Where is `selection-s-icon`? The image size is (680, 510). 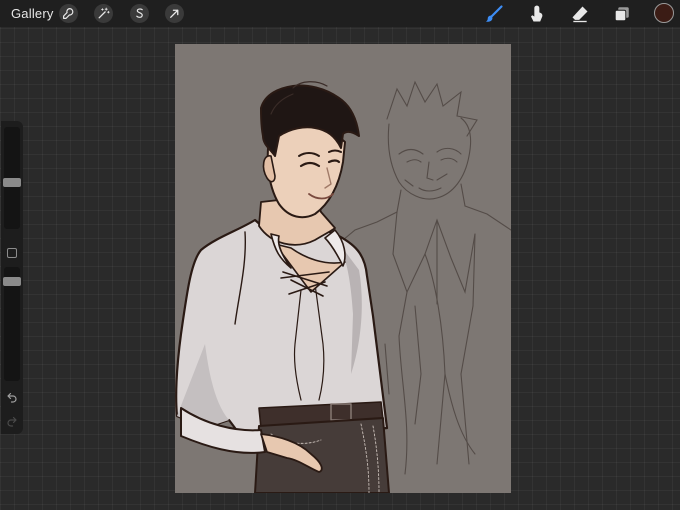 selection-s-icon is located at coordinates (139, 13).